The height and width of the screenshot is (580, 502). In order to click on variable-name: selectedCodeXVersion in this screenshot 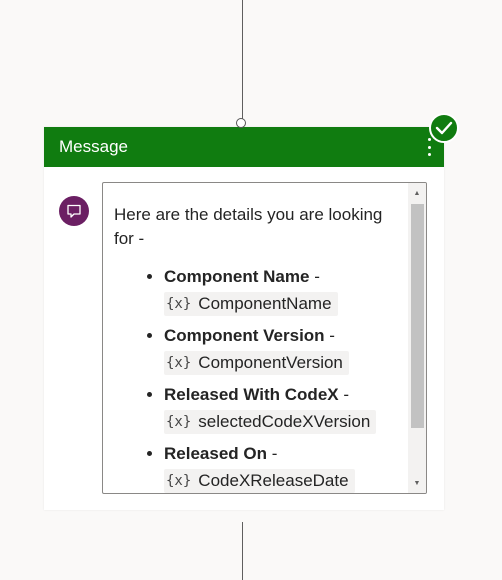, I will do `click(284, 421)`.